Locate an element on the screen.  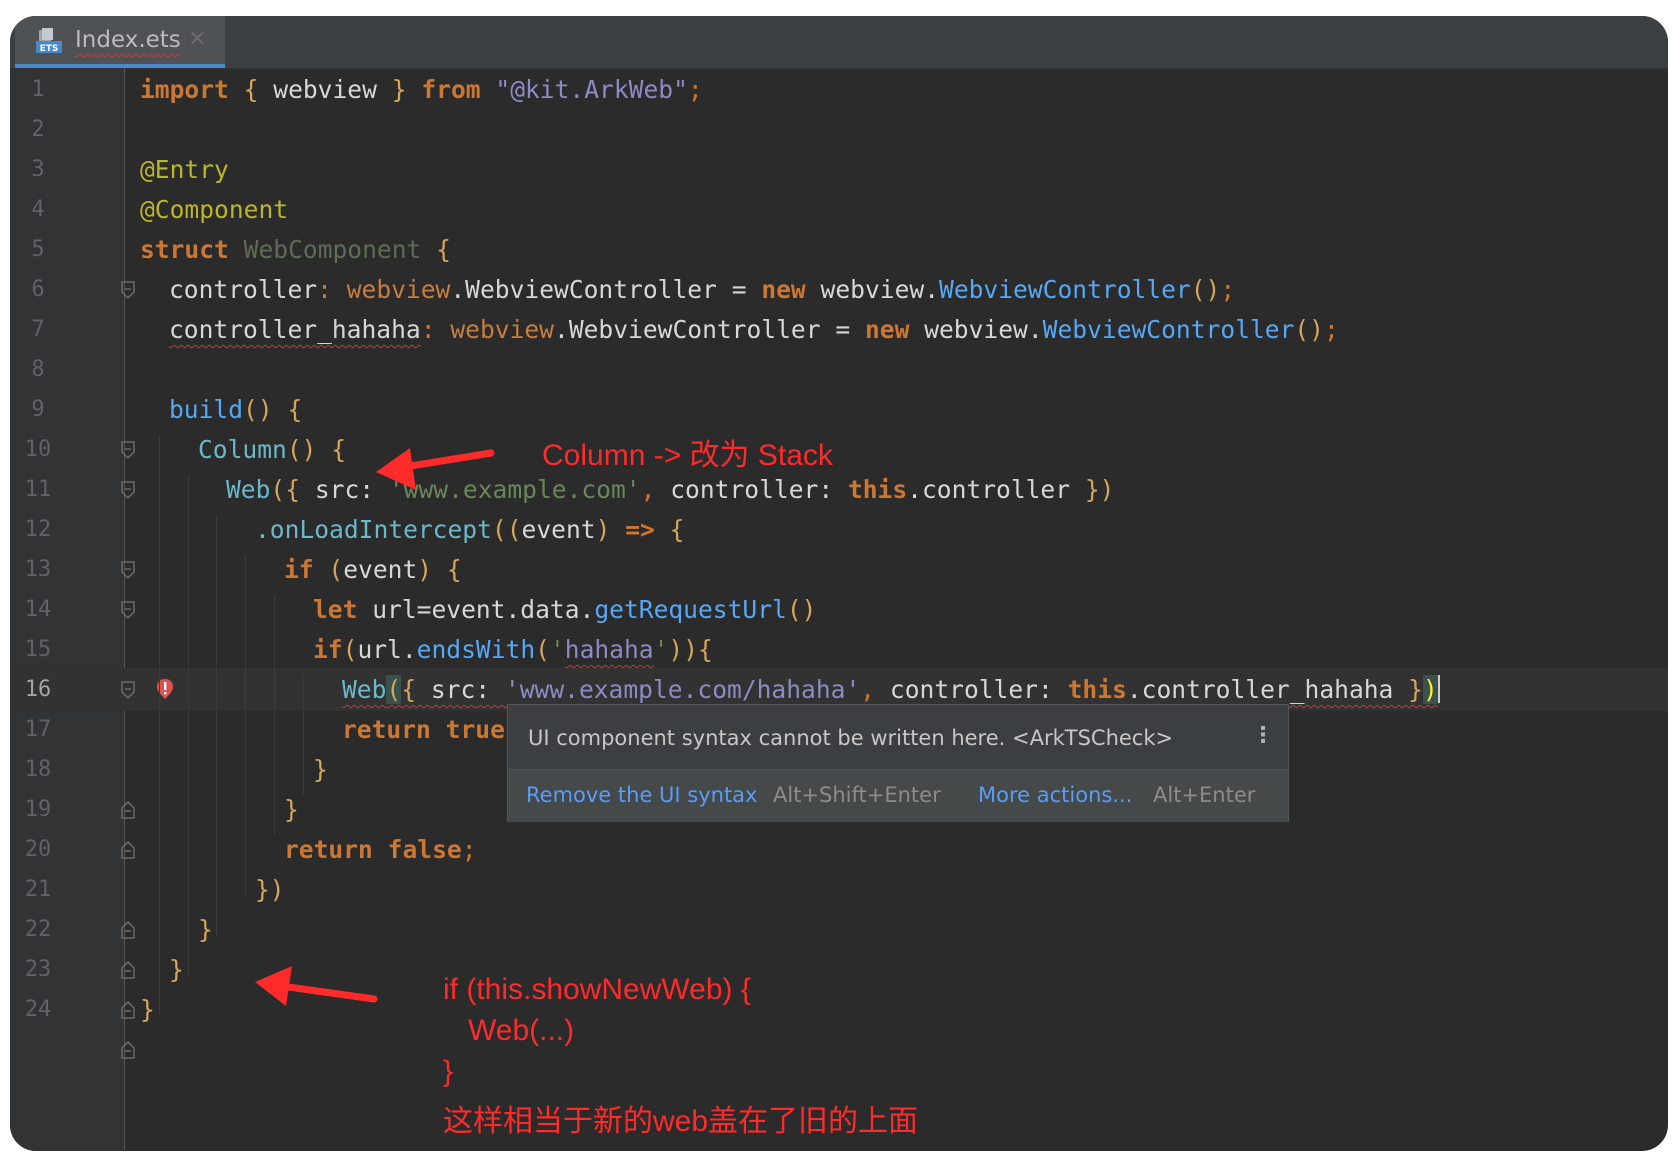
annotation-note-line2: Web(...) is located at coordinates (509, 1030).